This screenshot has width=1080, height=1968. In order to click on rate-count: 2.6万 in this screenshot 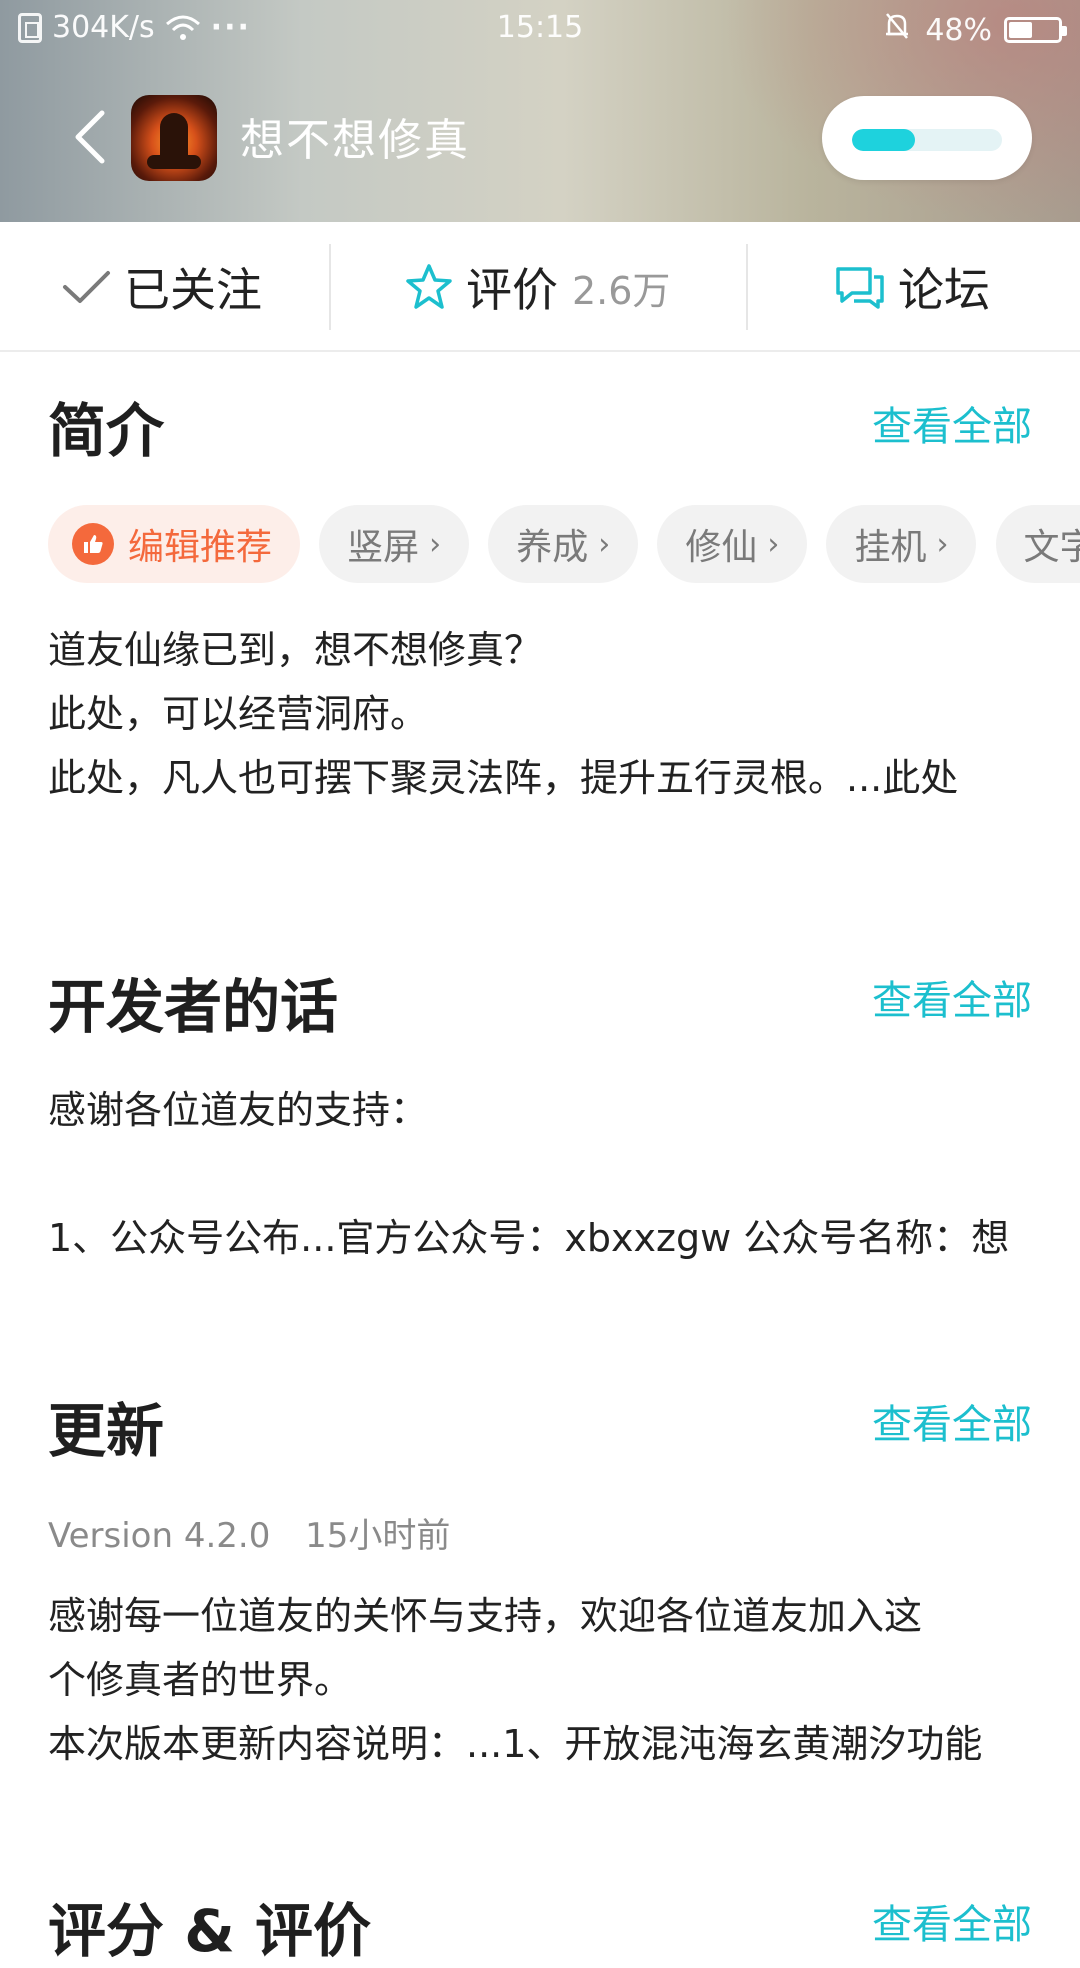, I will do `click(621, 290)`.